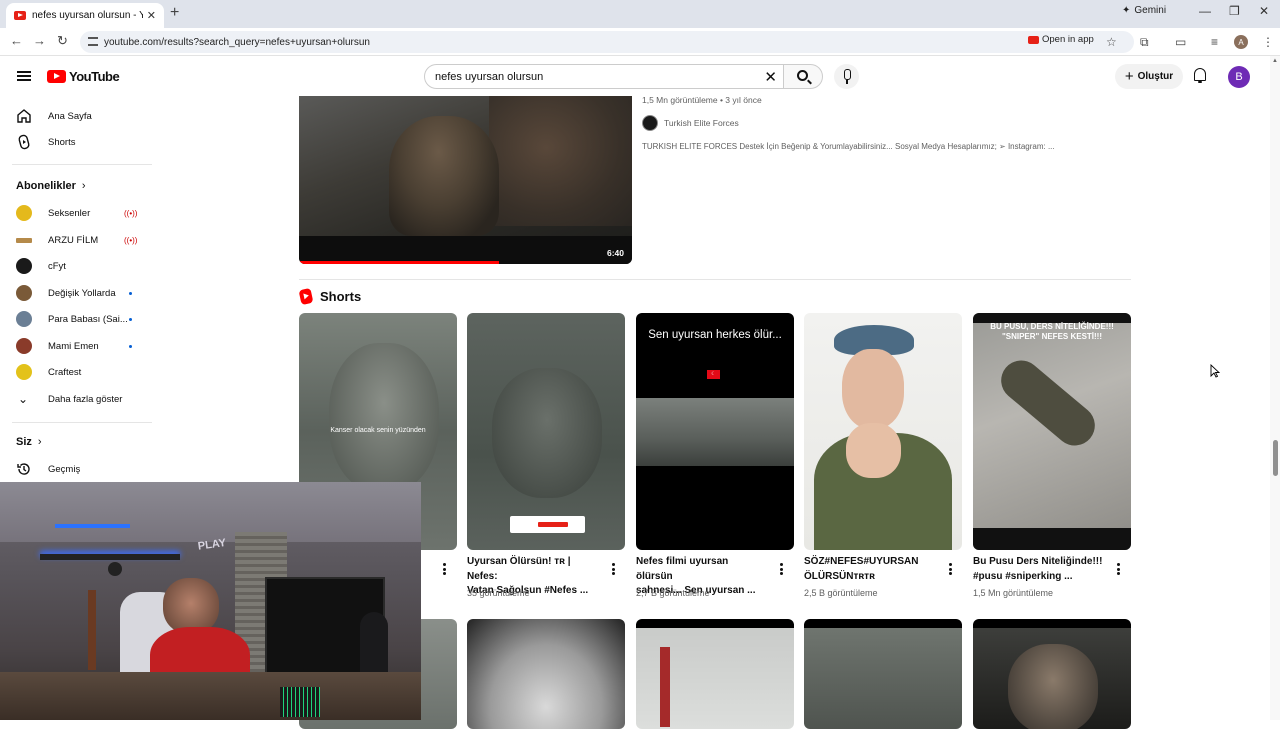 The image size is (1280, 729). I want to click on chevron-right-icon: ›, so click(83, 186).